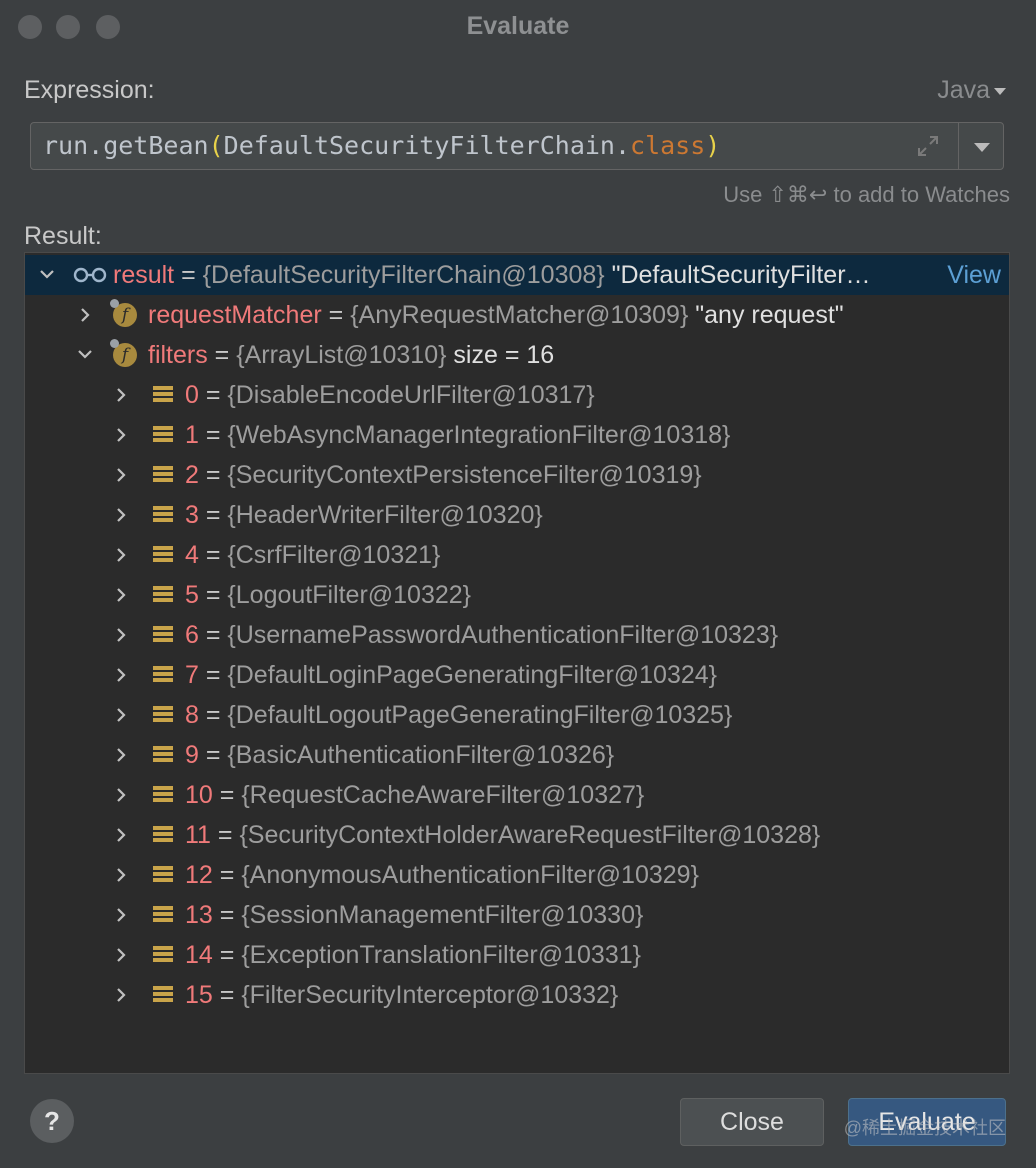 This screenshot has height=1168, width=1036. I want to click on help-button: ?, so click(52, 1121).